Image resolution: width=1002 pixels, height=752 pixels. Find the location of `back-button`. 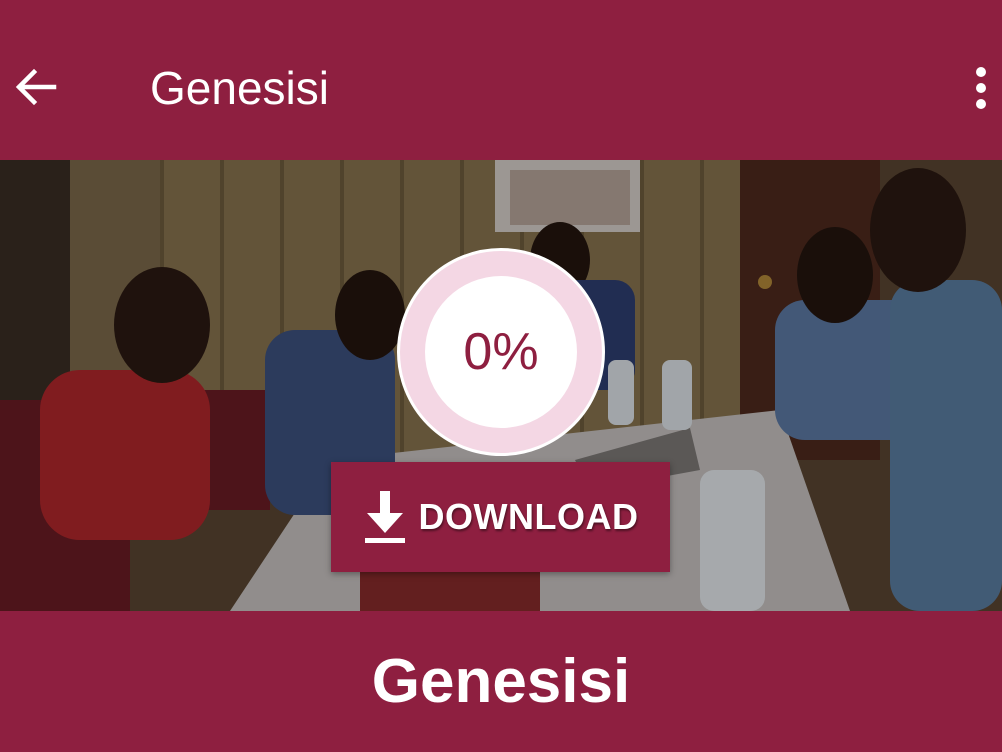

back-button is located at coordinates (36, 87).